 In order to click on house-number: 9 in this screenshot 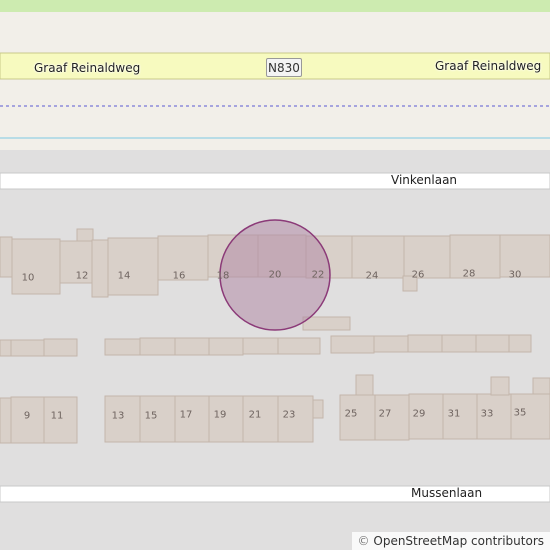, I will do `click(27, 416)`.